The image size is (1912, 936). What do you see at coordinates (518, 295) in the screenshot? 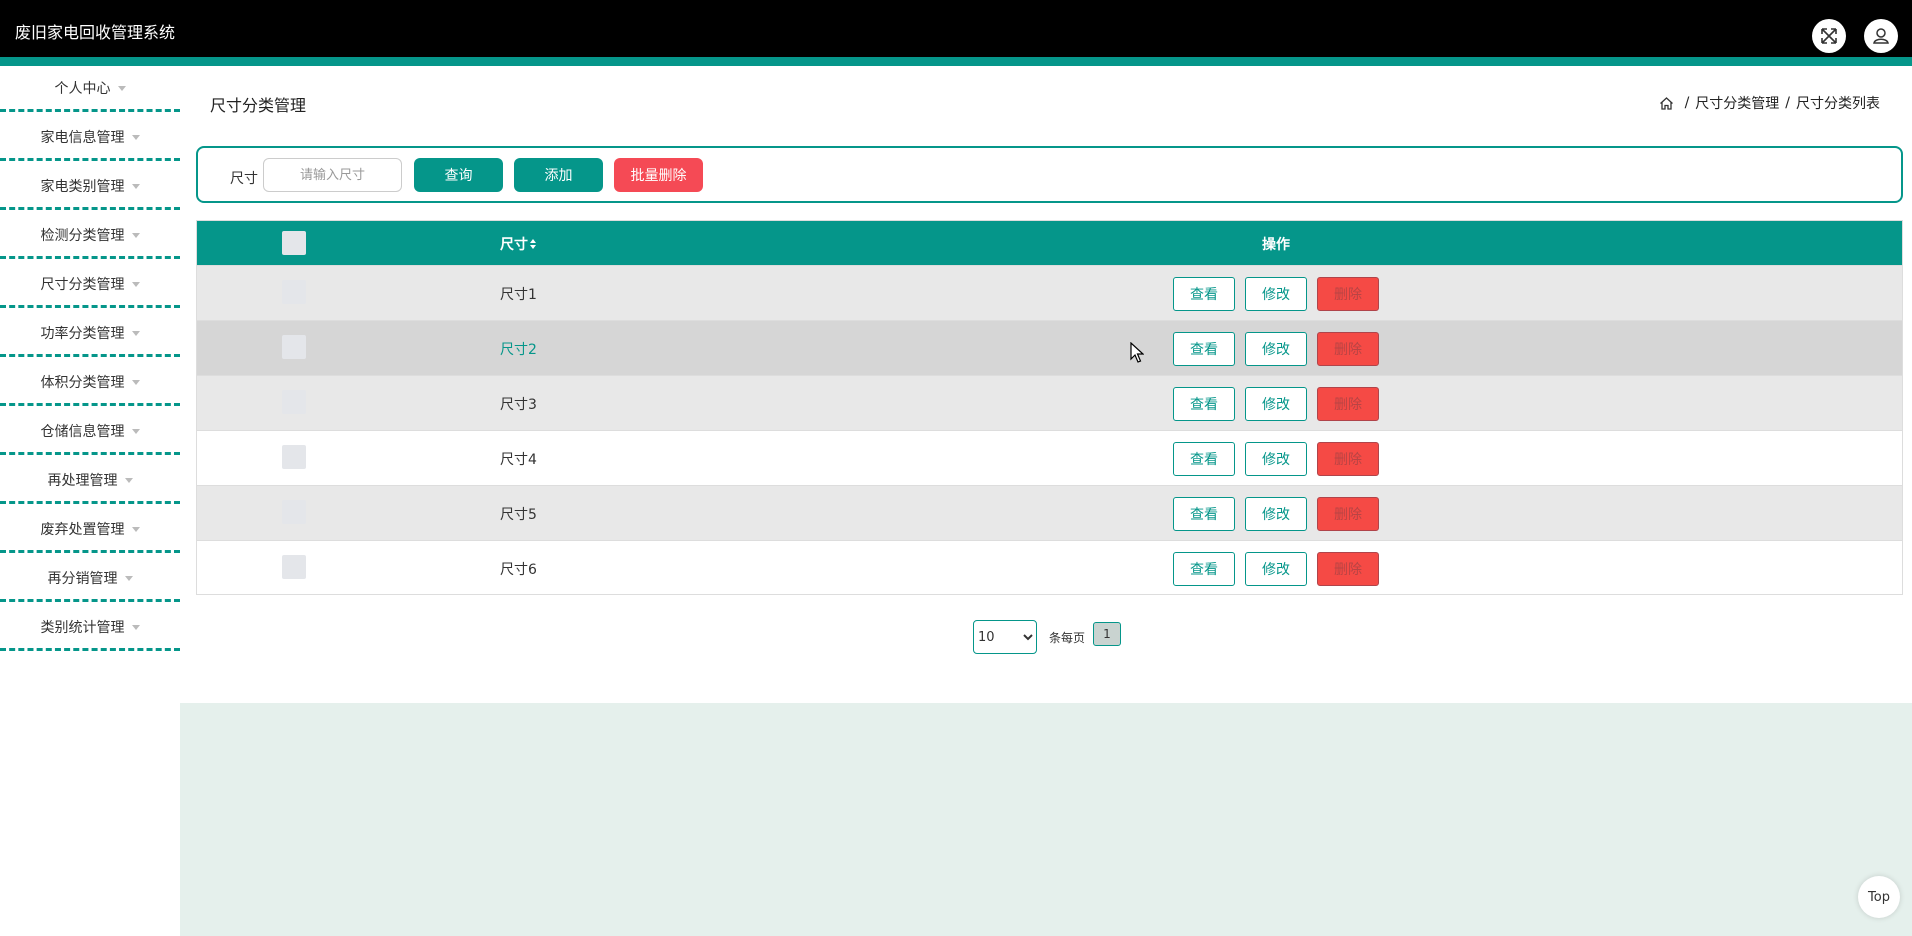
I see `size-name-cell: 尺寸1` at bounding box center [518, 295].